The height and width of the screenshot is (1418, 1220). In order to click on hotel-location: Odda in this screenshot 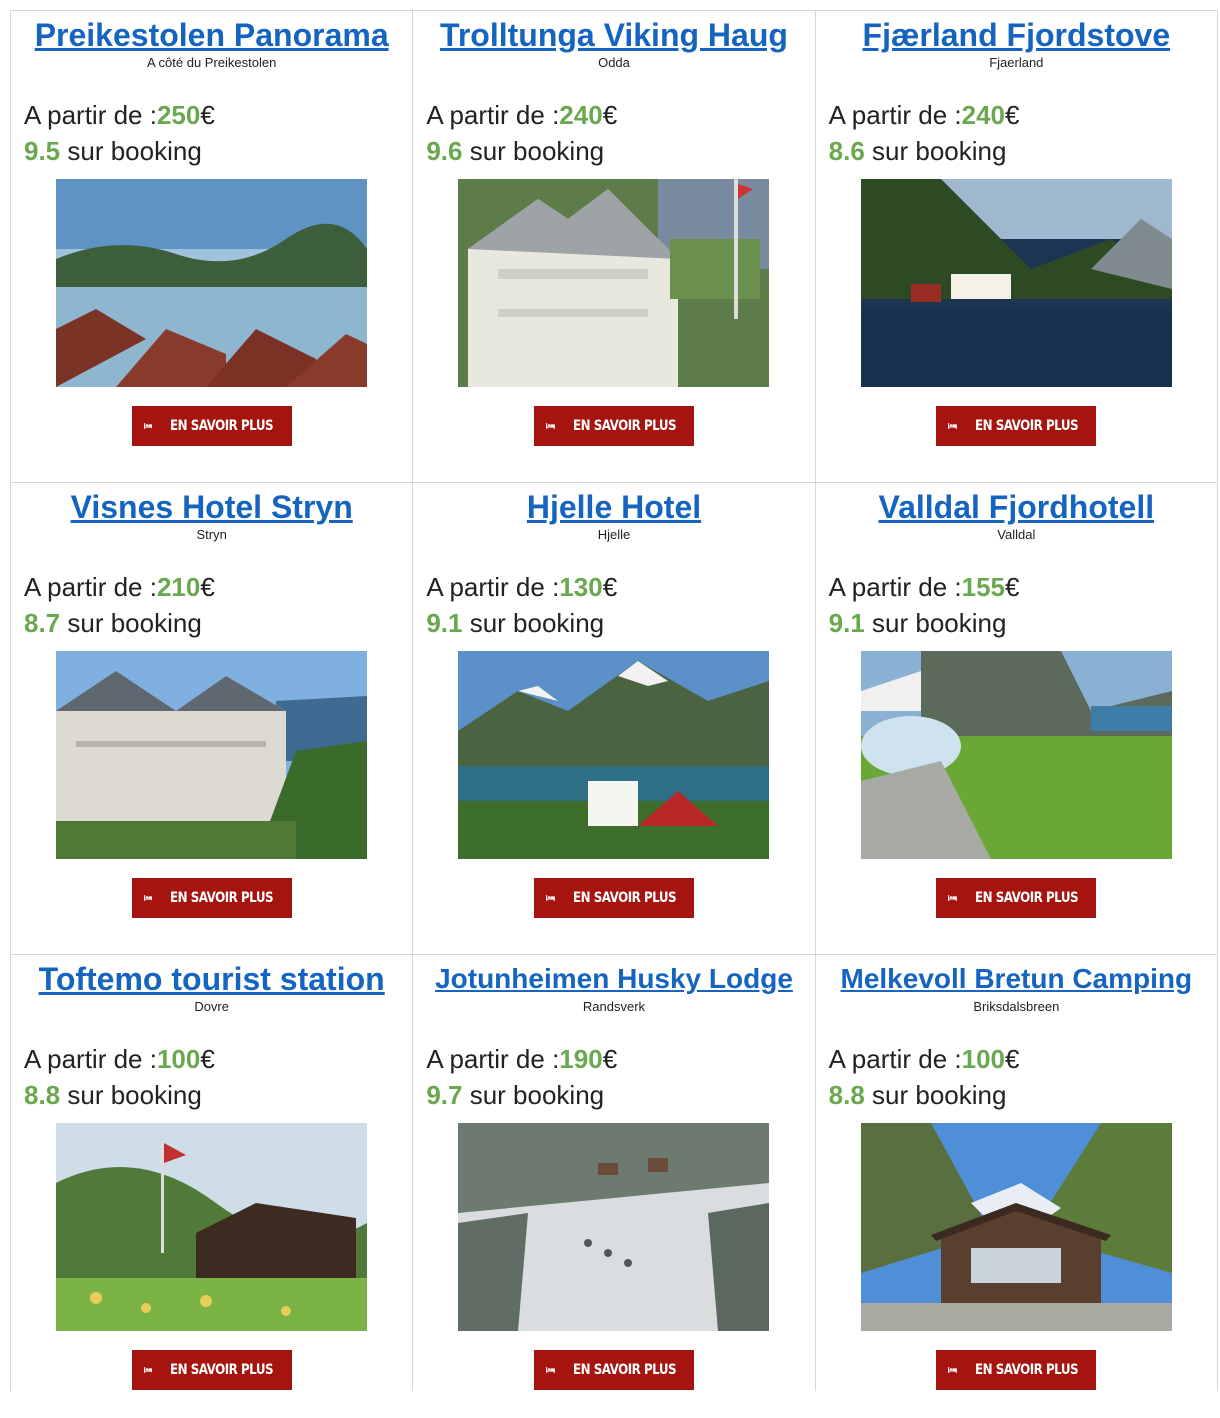, I will do `click(614, 62)`.